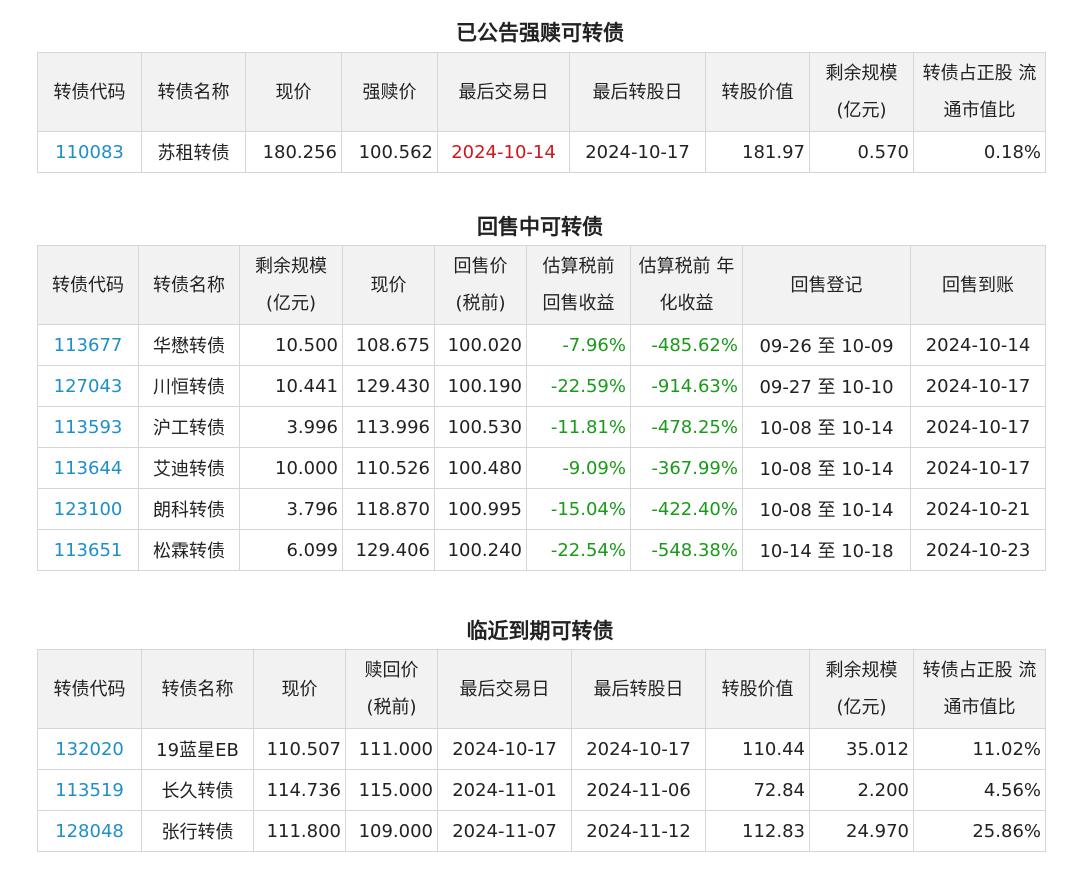 The height and width of the screenshot is (876, 1080). I want to click on putback-registration: 09-27 至 10-10, so click(826, 386).